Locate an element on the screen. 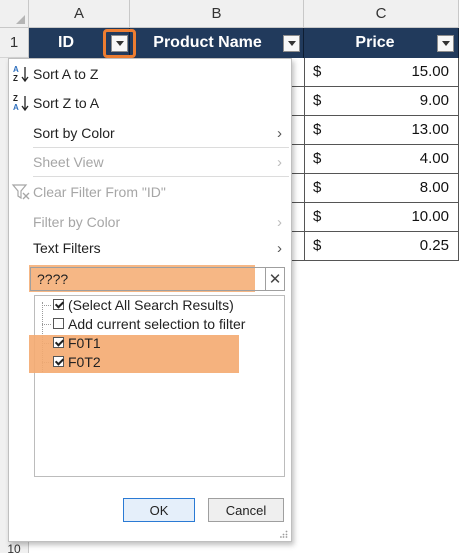  cancel-button: Cancel is located at coordinates (246, 510).